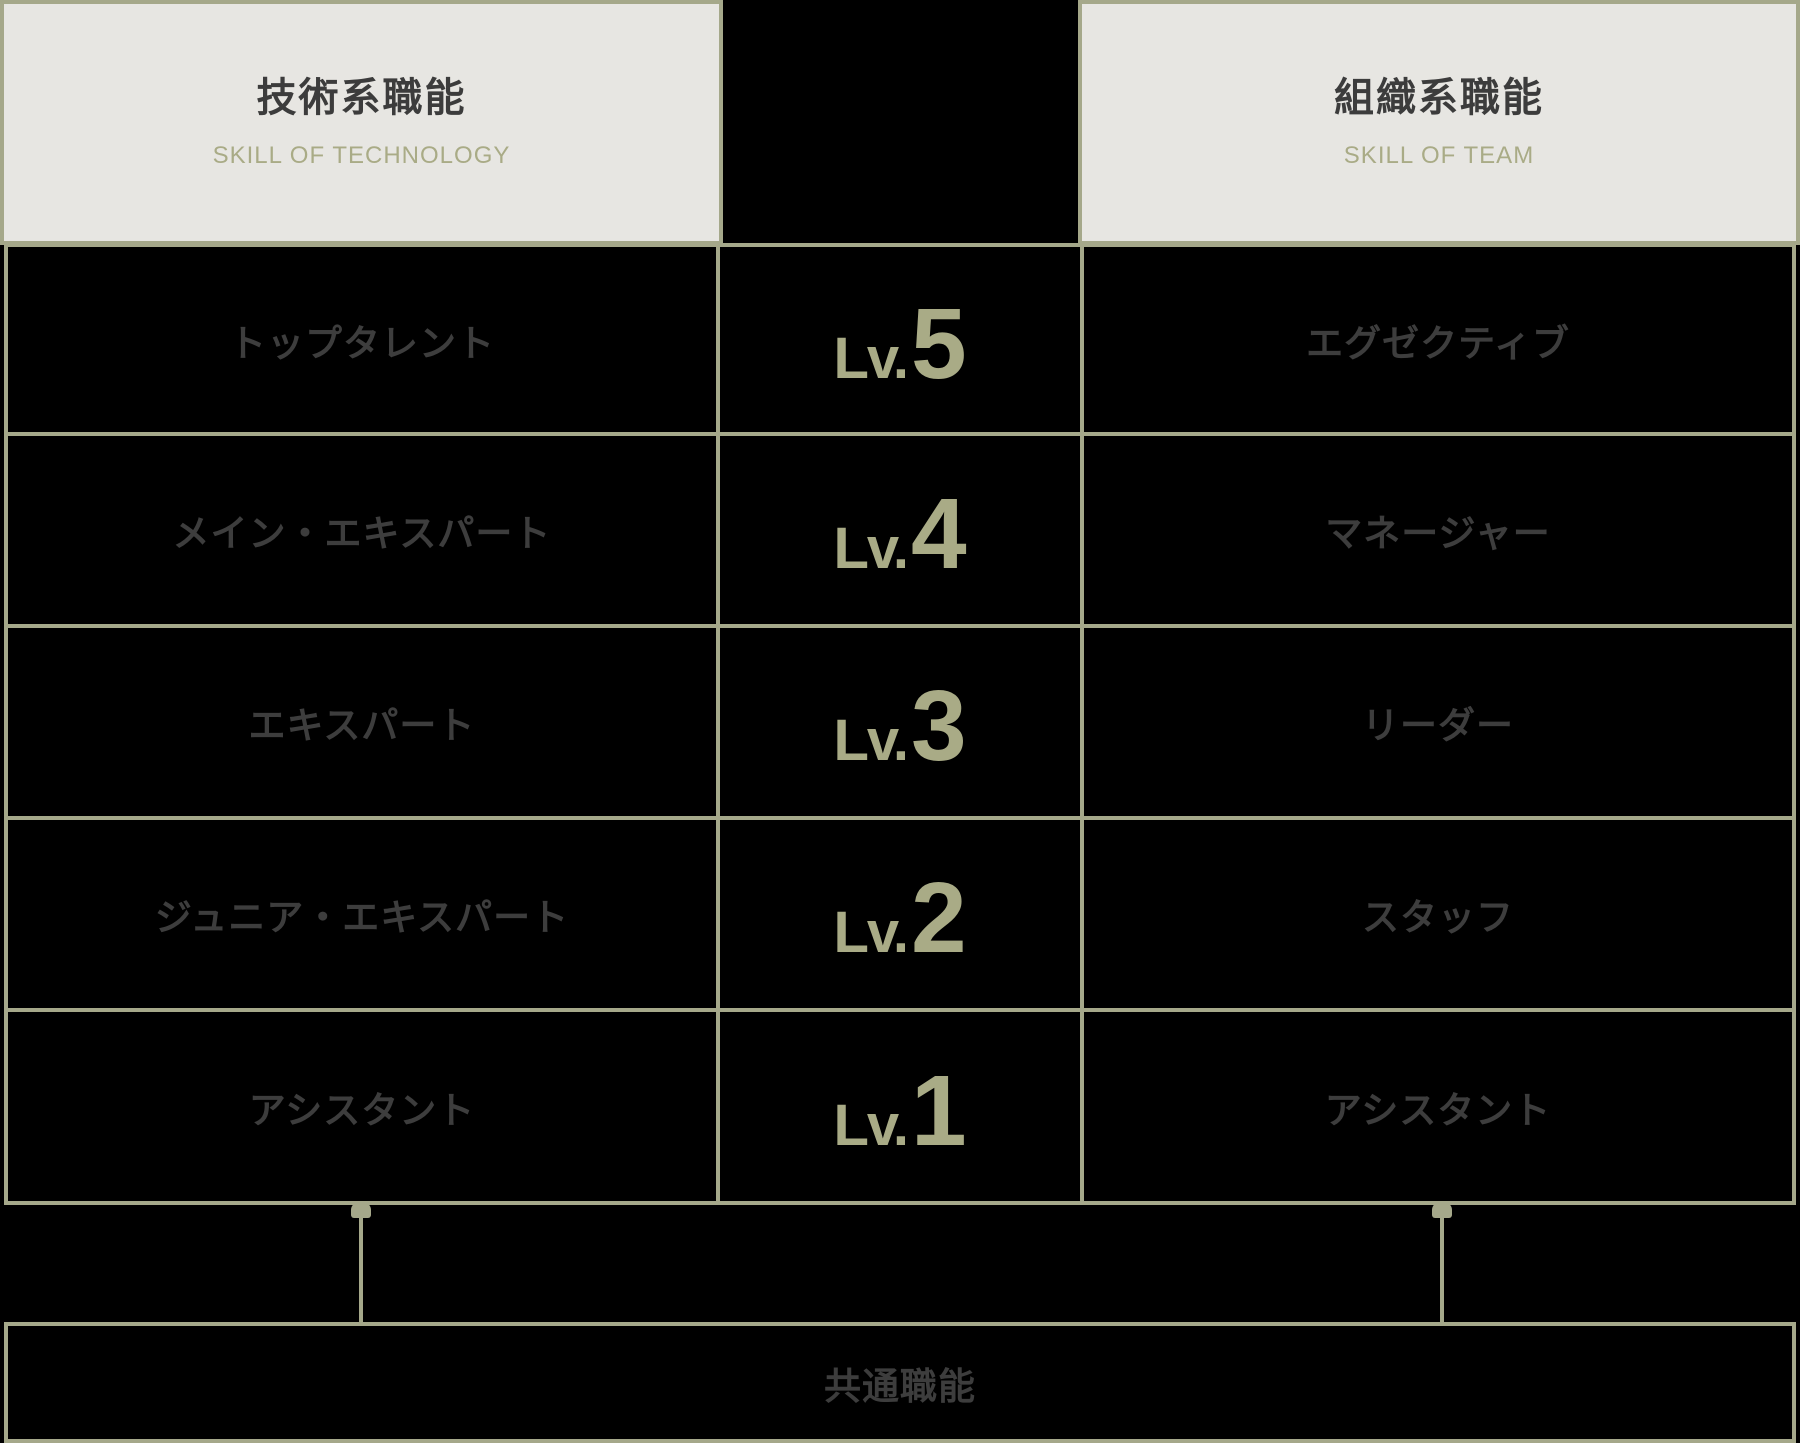 The width and height of the screenshot is (1800, 1443). I want to click on team-connector-line, so click(1442, 1268).